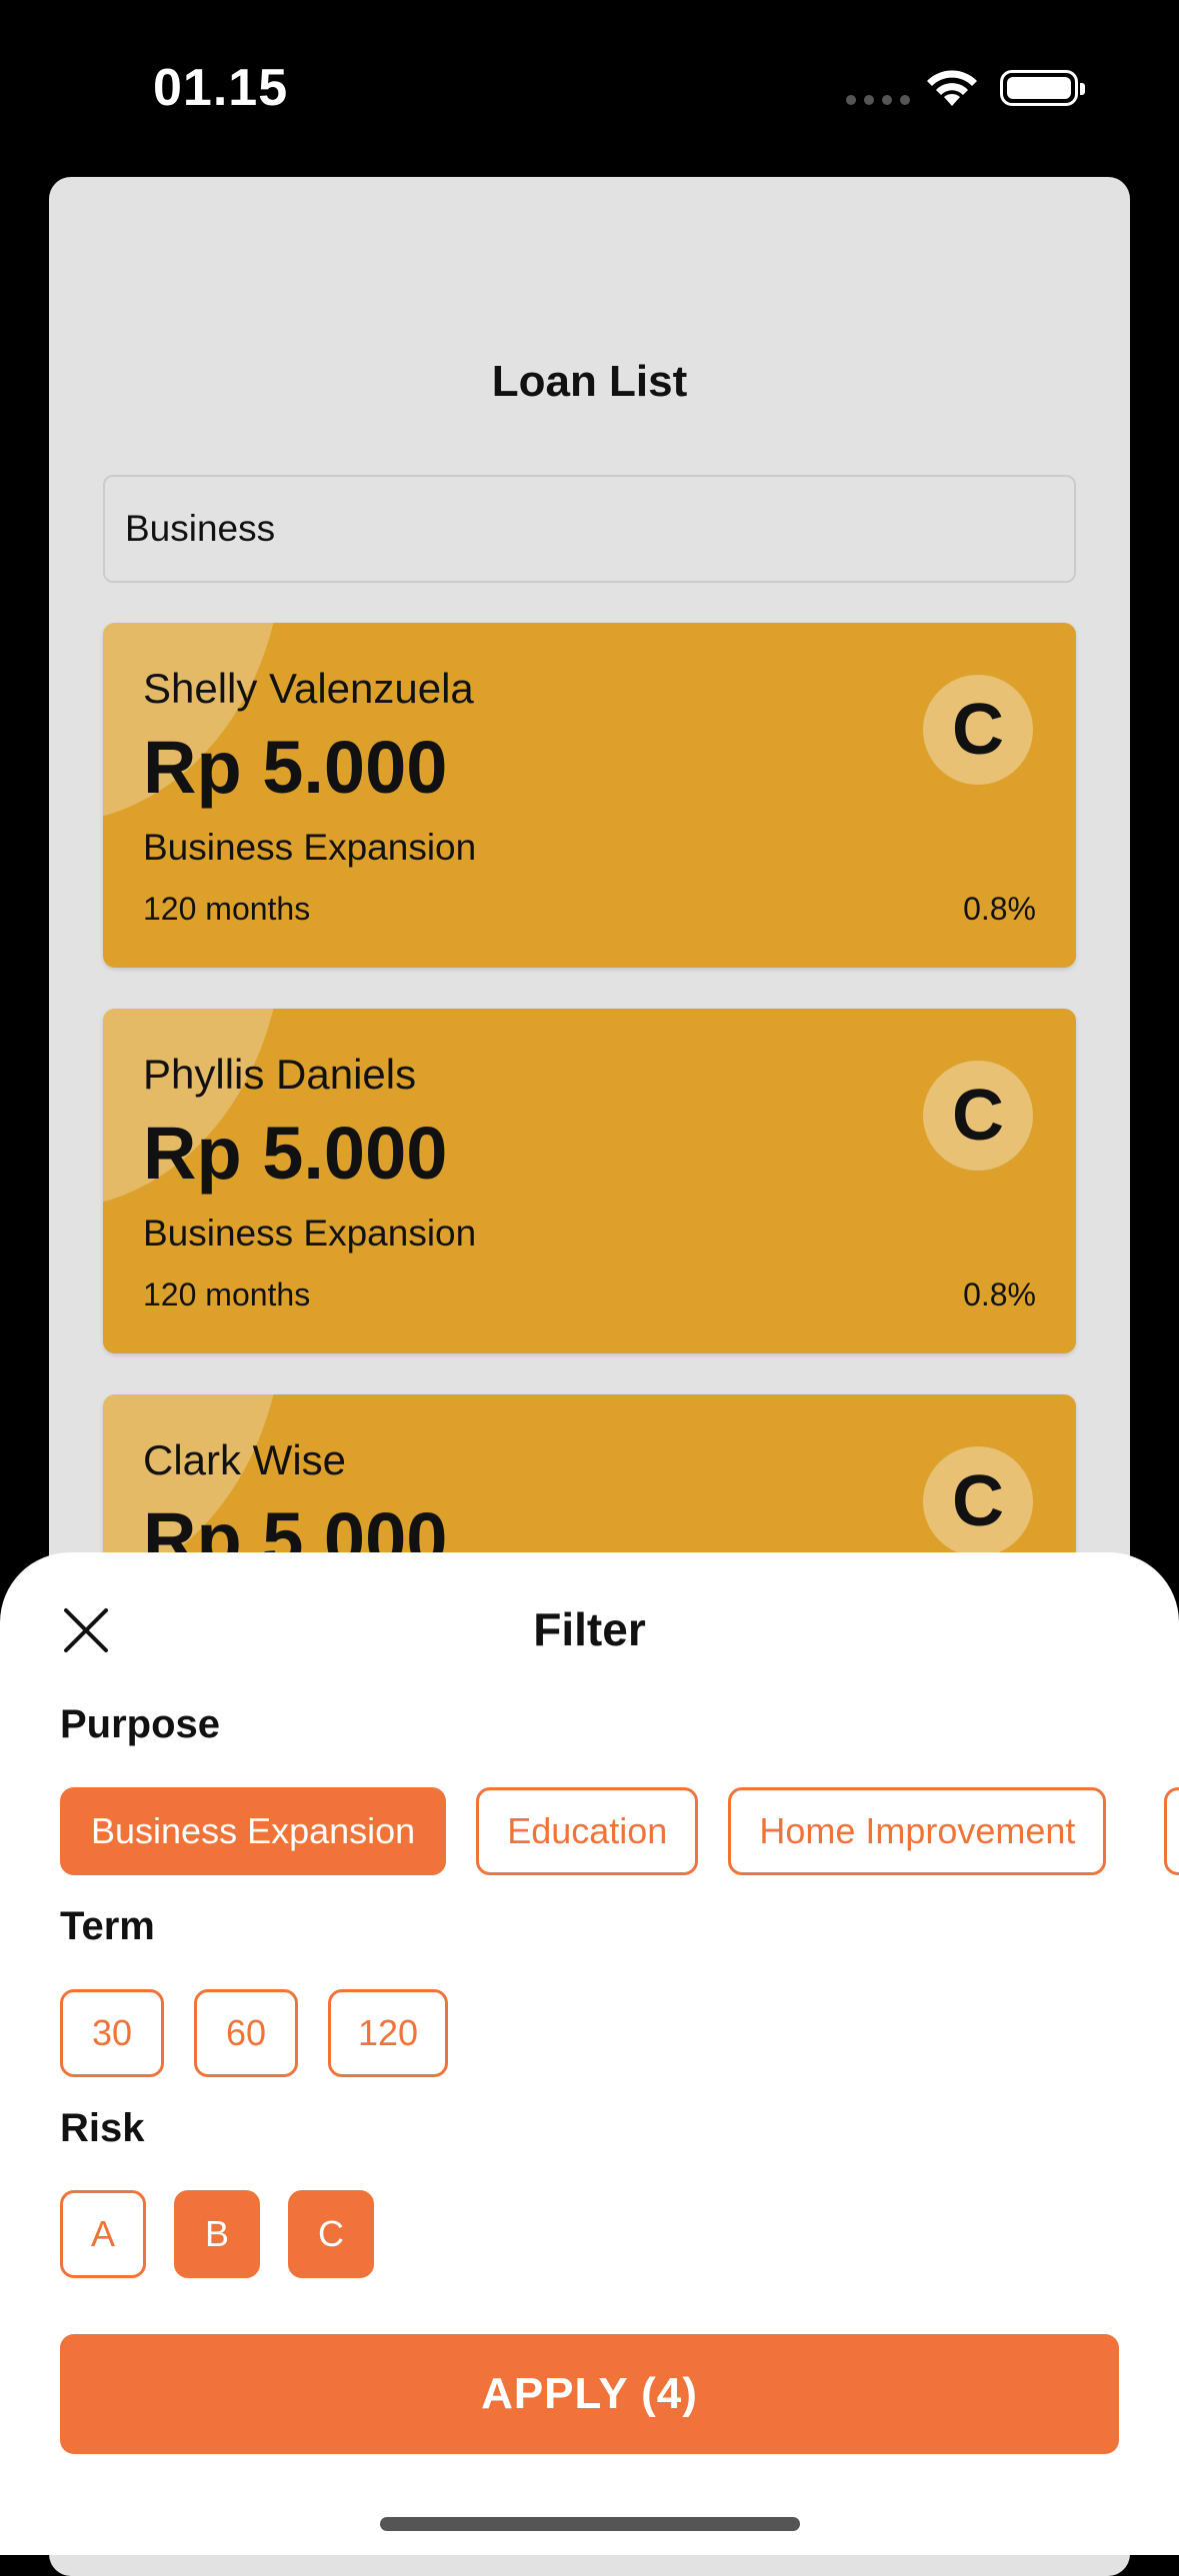  What do you see at coordinates (221, 88) in the screenshot?
I see `status-time: 01.15` at bounding box center [221, 88].